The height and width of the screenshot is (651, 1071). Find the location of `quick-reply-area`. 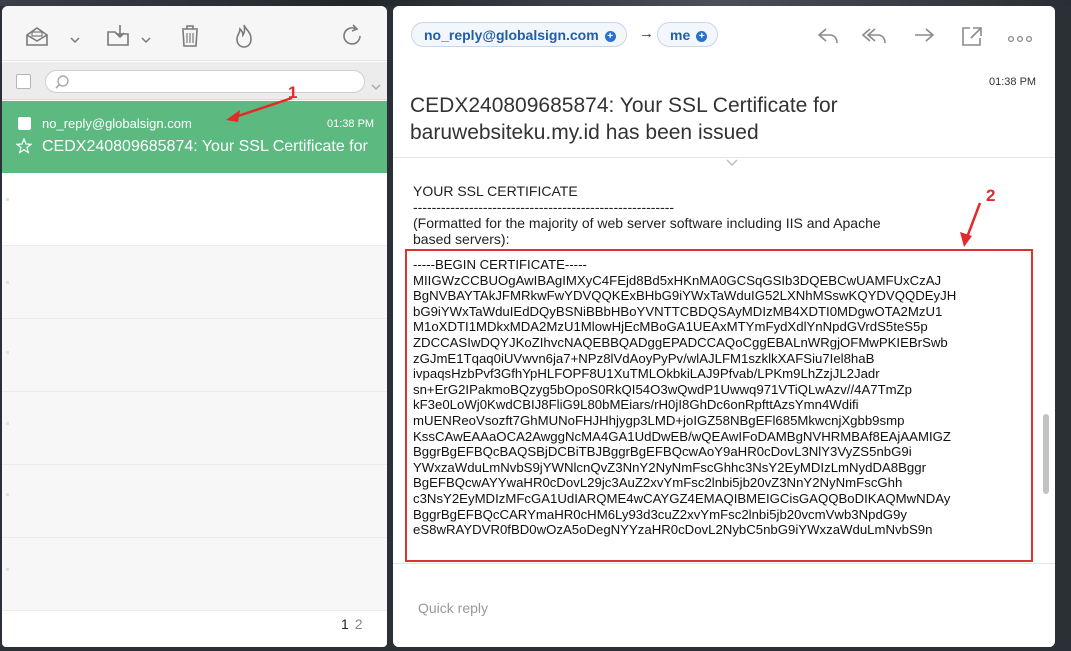

quick-reply-area is located at coordinates (724, 605).